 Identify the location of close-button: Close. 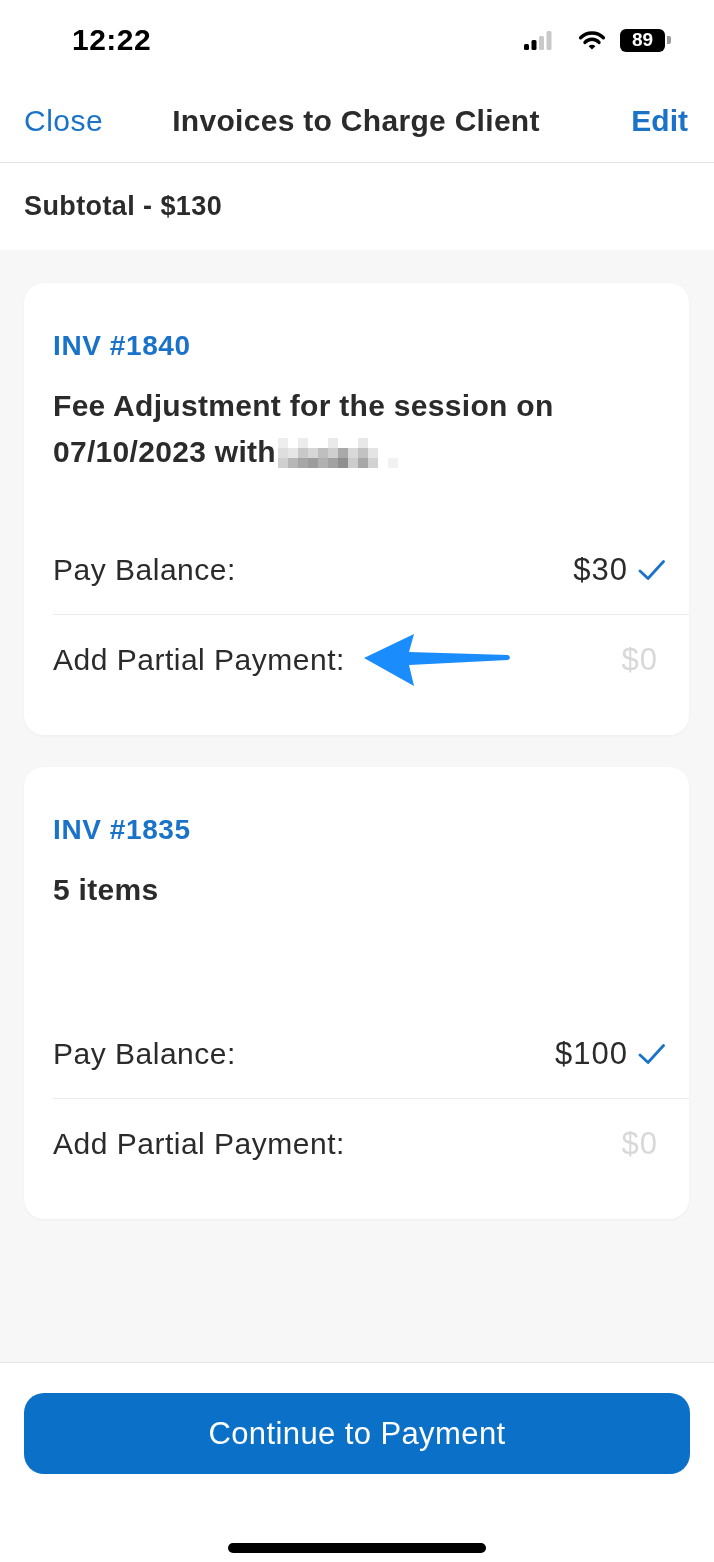
(64, 121).